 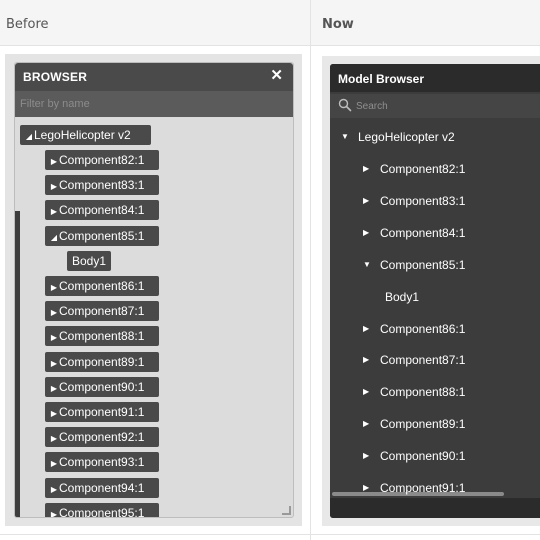 What do you see at coordinates (446, 106) in the screenshot?
I see `search-input` at bounding box center [446, 106].